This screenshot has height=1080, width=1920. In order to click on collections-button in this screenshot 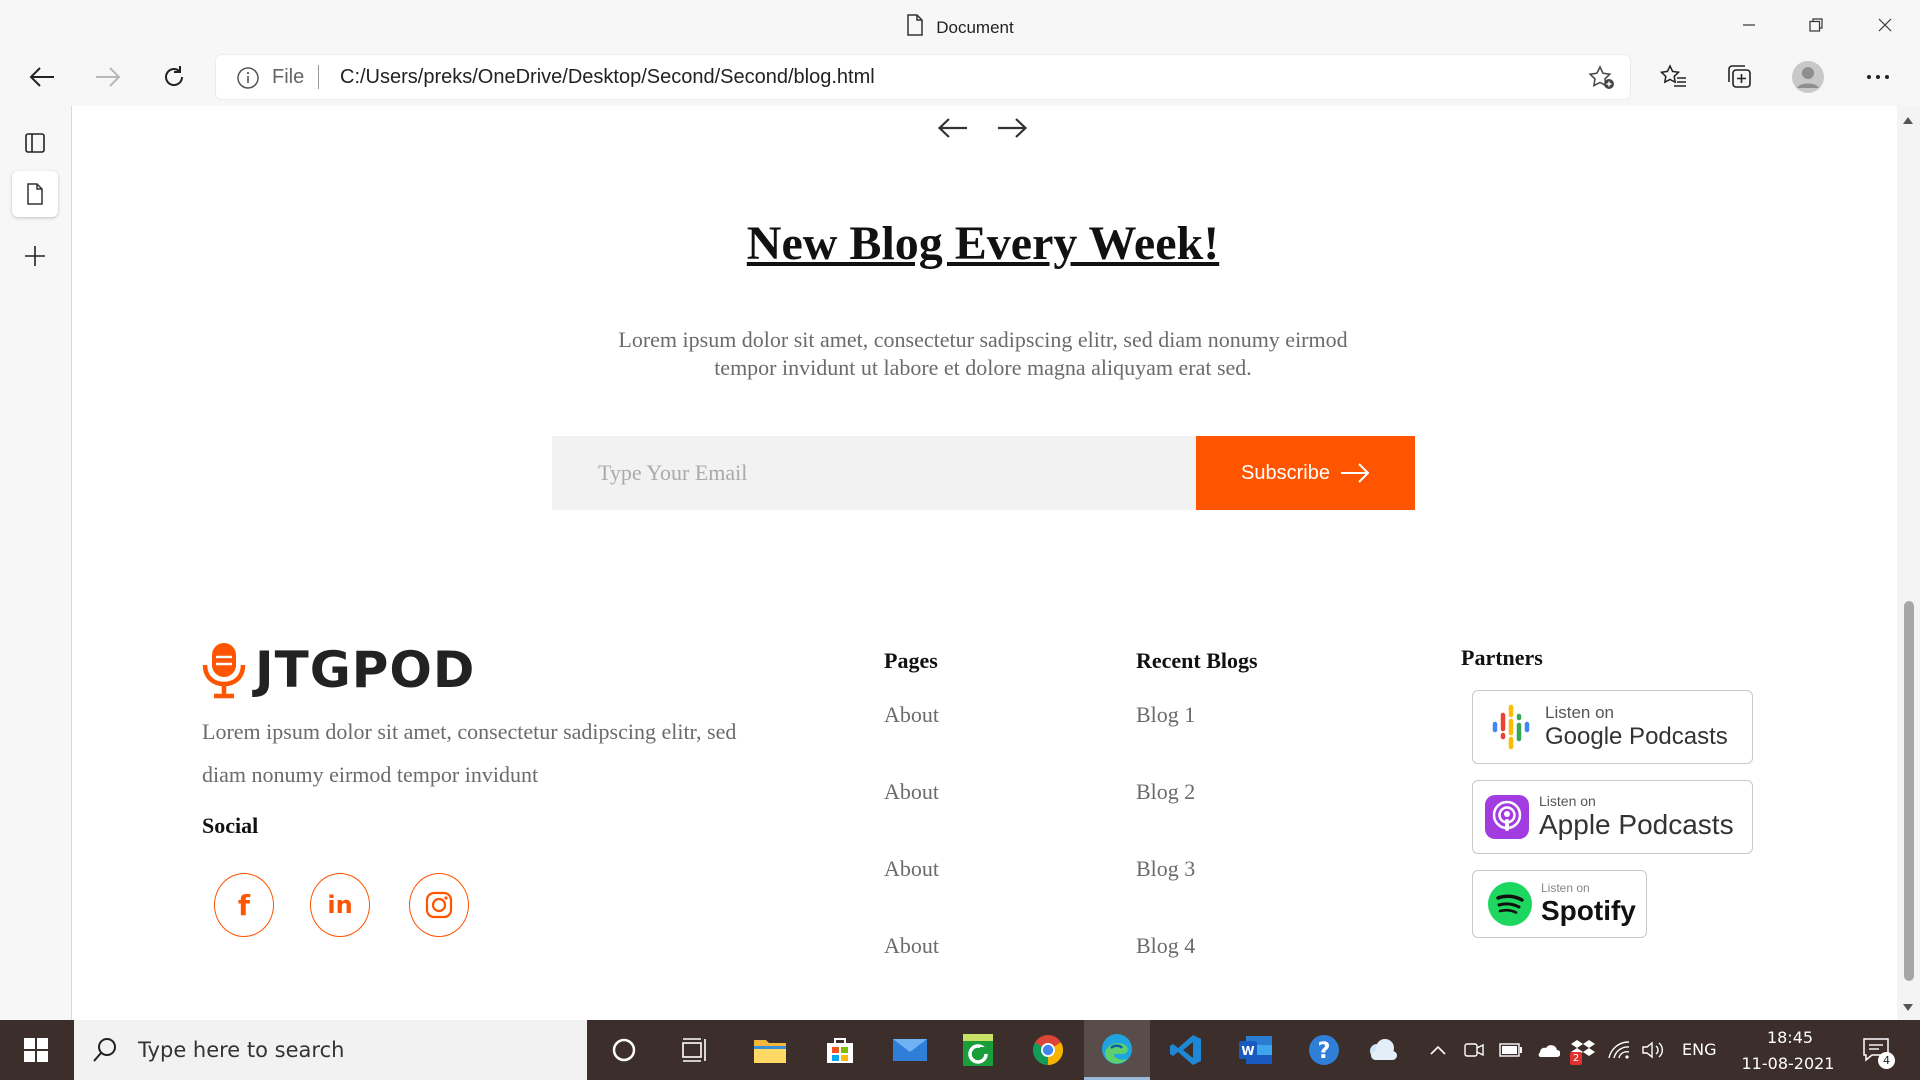, I will do `click(1740, 77)`.